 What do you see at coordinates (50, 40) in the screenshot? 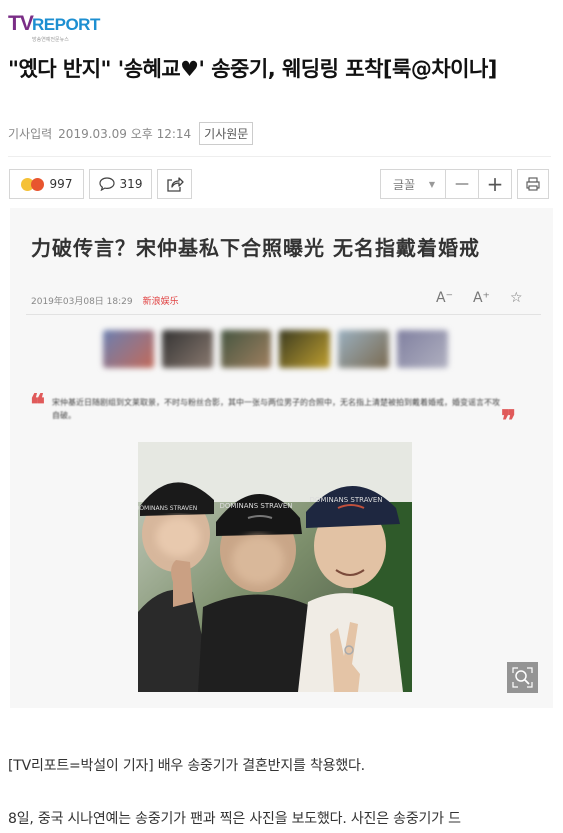
I see `logo-subtitle: 방송연예전문뉴스` at bounding box center [50, 40].